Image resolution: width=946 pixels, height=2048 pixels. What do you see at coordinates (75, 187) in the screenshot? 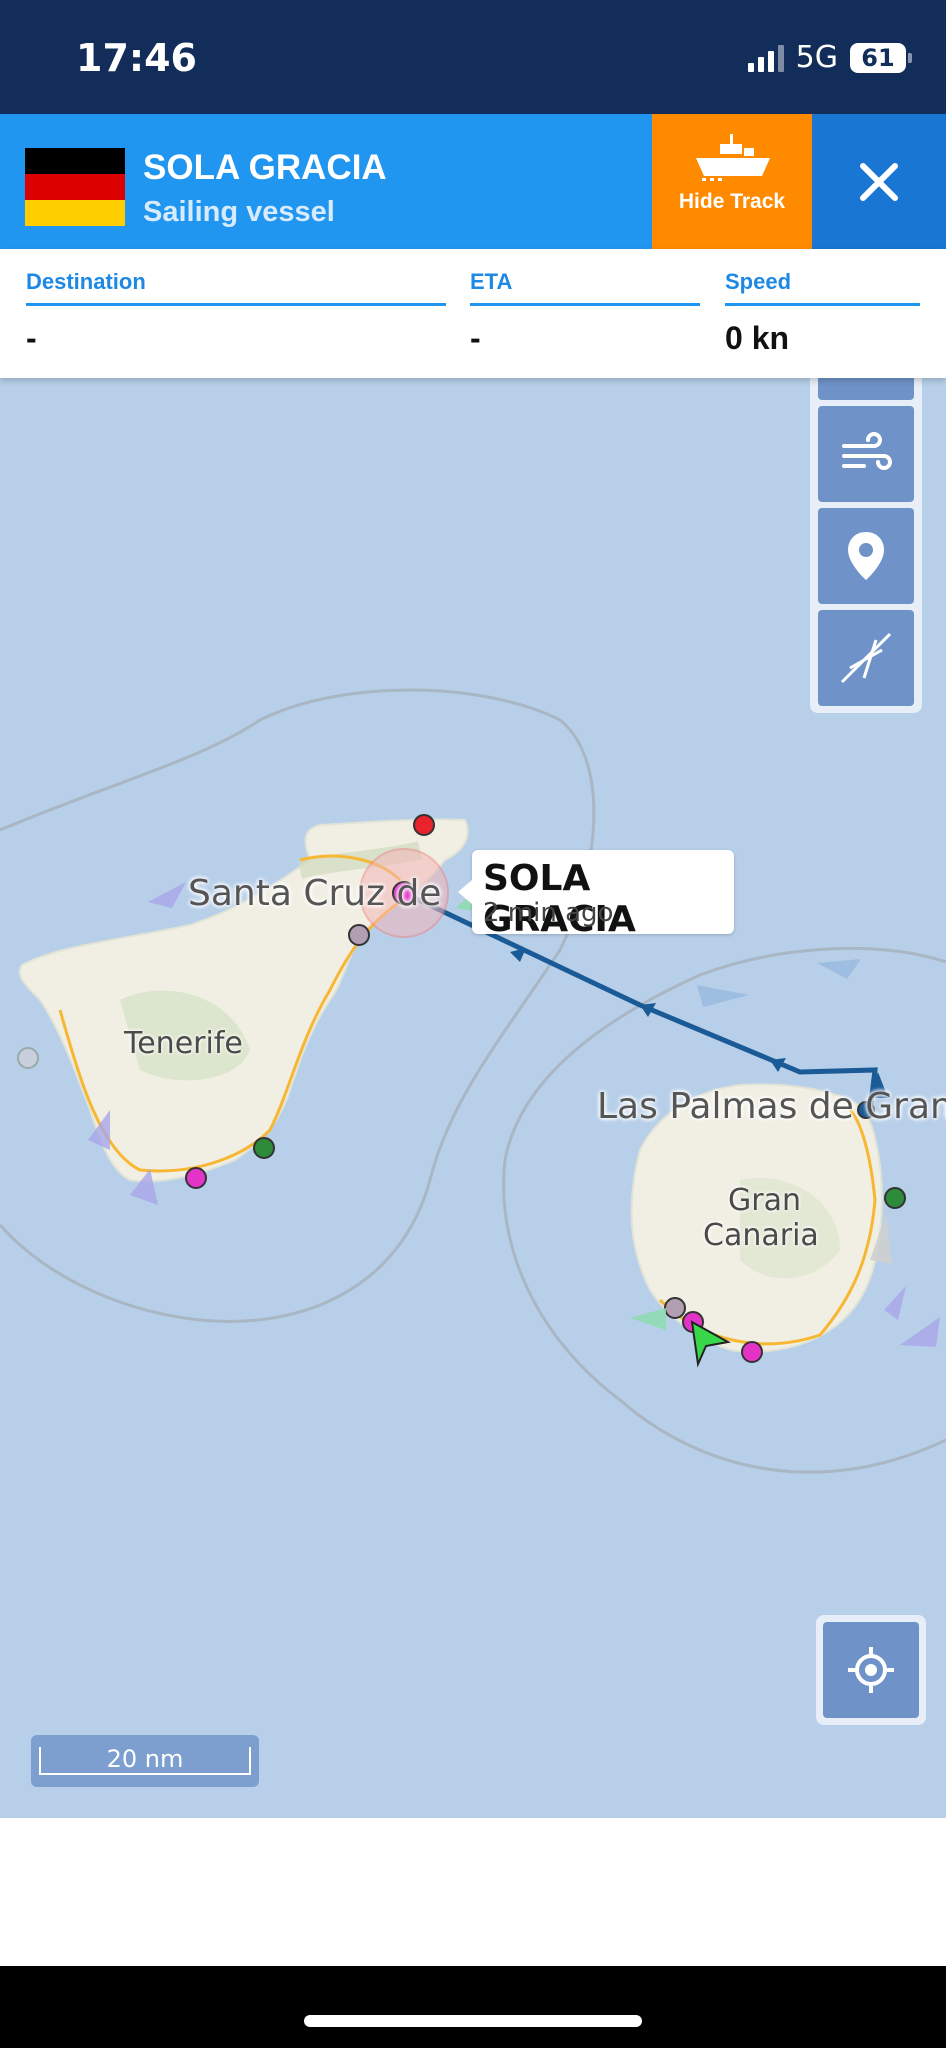
I see `germany-flag-icon` at bounding box center [75, 187].